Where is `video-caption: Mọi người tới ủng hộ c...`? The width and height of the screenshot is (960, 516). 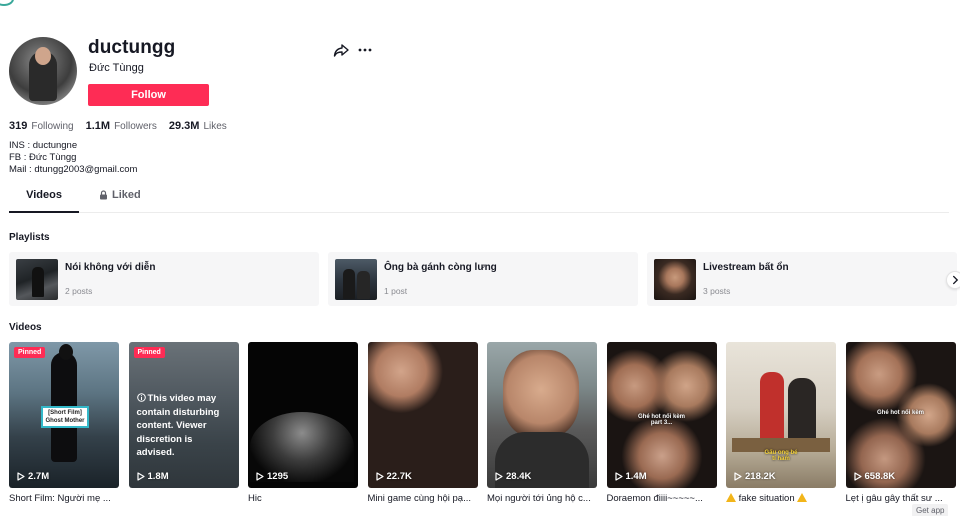
video-caption: Mọi người tới ủng hộ c... is located at coordinates (542, 498).